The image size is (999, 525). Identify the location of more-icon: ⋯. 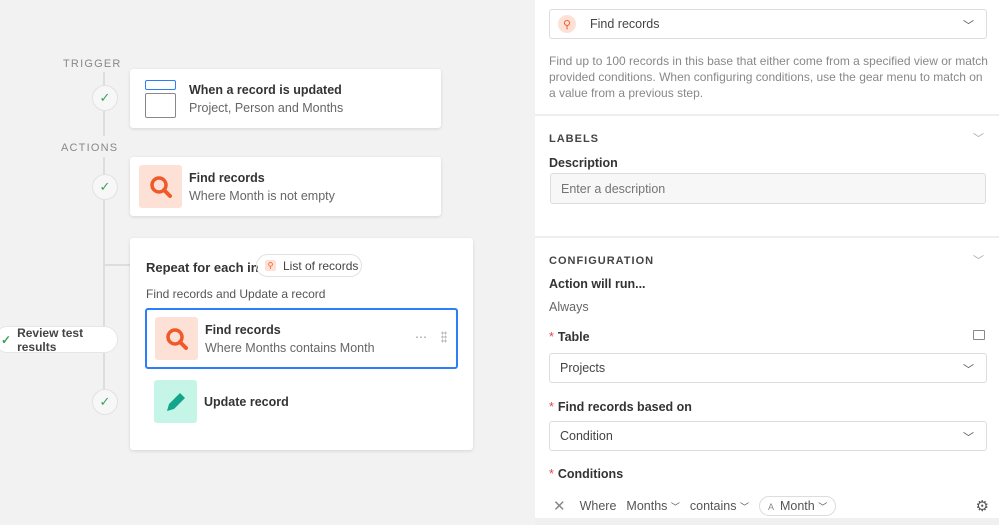
(421, 337).